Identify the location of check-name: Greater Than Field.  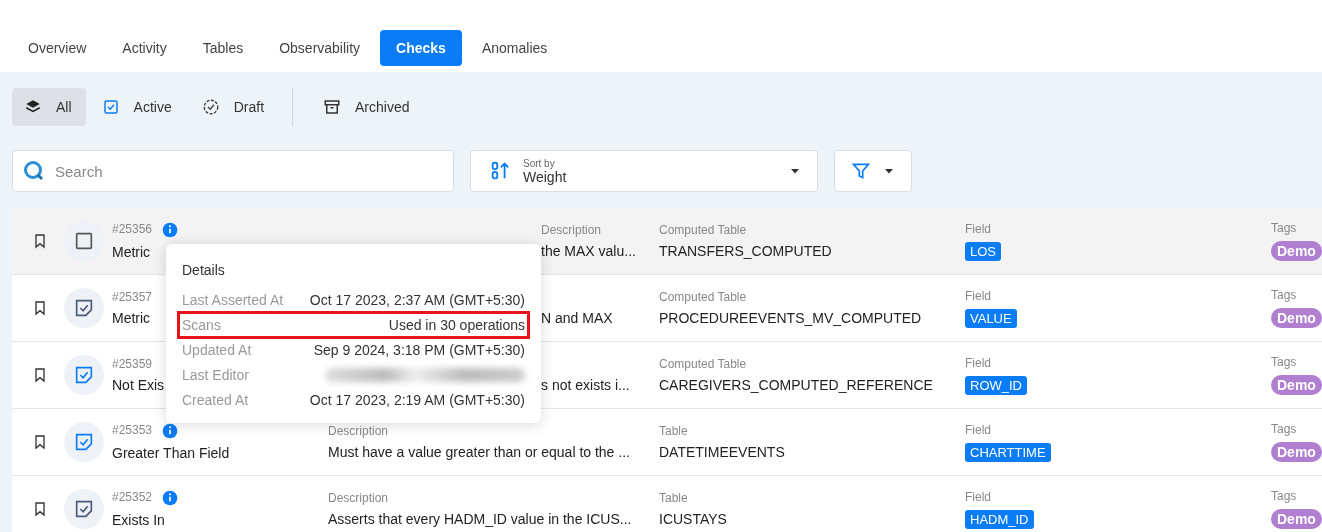
(171, 453).